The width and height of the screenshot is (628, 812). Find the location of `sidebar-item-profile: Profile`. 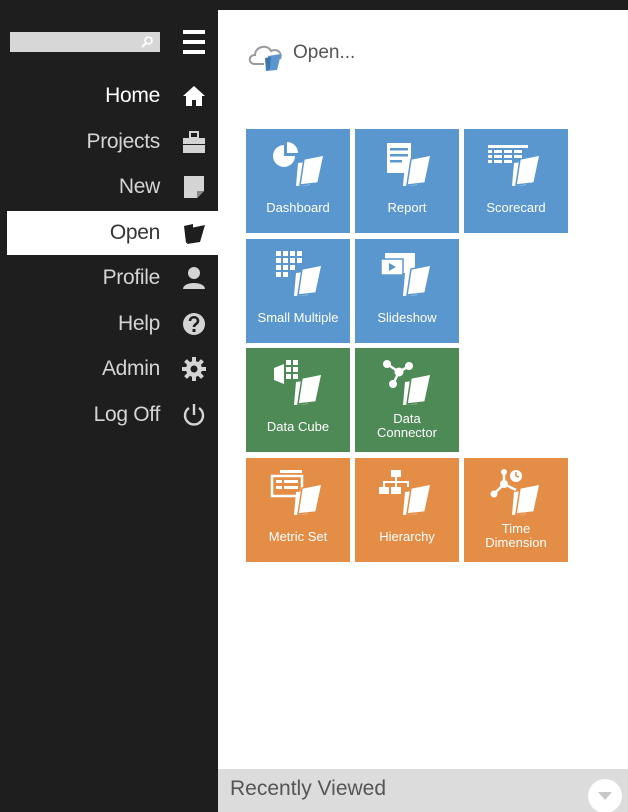

sidebar-item-profile: Profile is located at coordinates (112, 278).